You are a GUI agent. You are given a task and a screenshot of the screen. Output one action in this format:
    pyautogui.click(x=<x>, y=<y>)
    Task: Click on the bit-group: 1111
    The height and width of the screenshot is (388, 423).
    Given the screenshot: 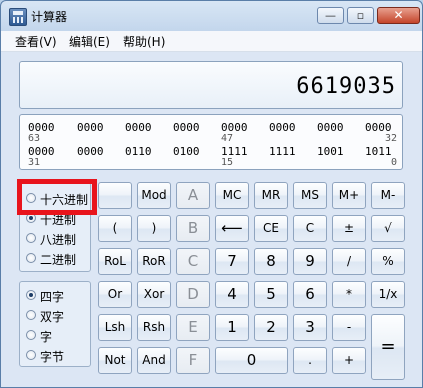 What is the action you would take?
    pyautogui.click(x=282, y=151)
    